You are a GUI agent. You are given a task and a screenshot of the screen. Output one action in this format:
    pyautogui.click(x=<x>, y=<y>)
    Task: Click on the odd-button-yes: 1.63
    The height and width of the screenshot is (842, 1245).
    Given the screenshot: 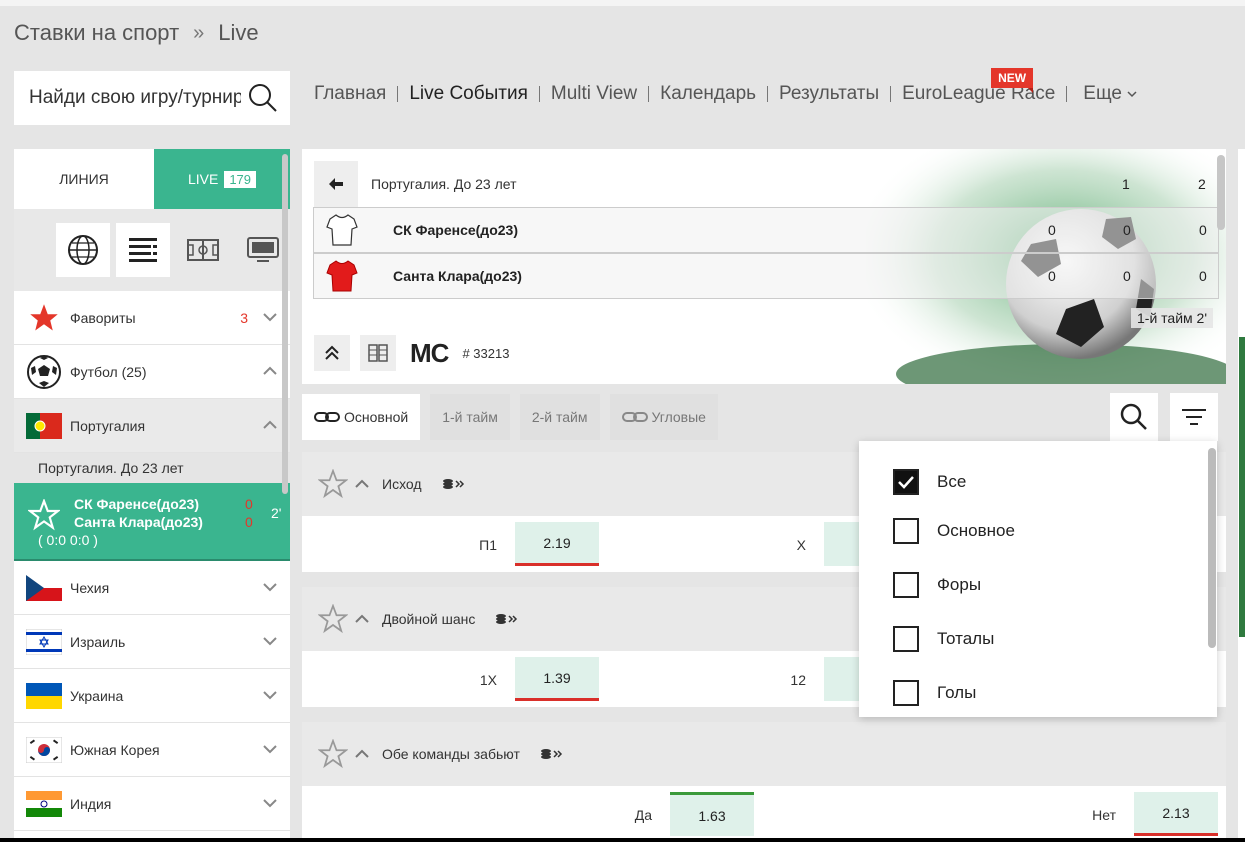 What is the action you would take?
    pyautogui.click(x=712, y=814)
    